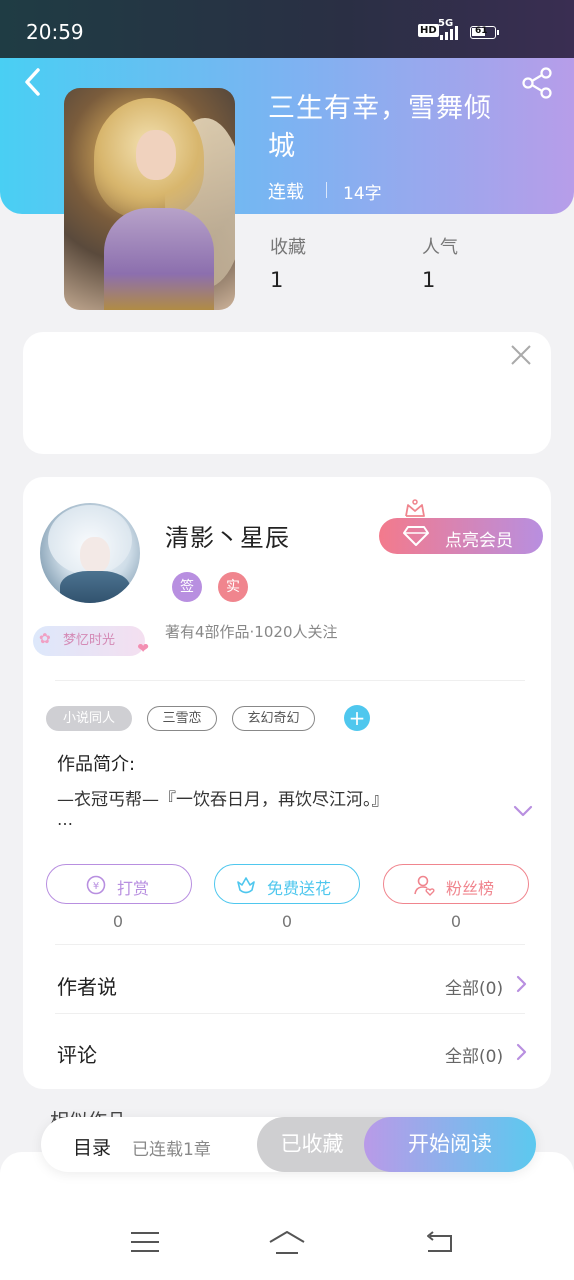  Describe the element at coordinates (521, 355) in the screenshot. I see `close-icon` at that location.